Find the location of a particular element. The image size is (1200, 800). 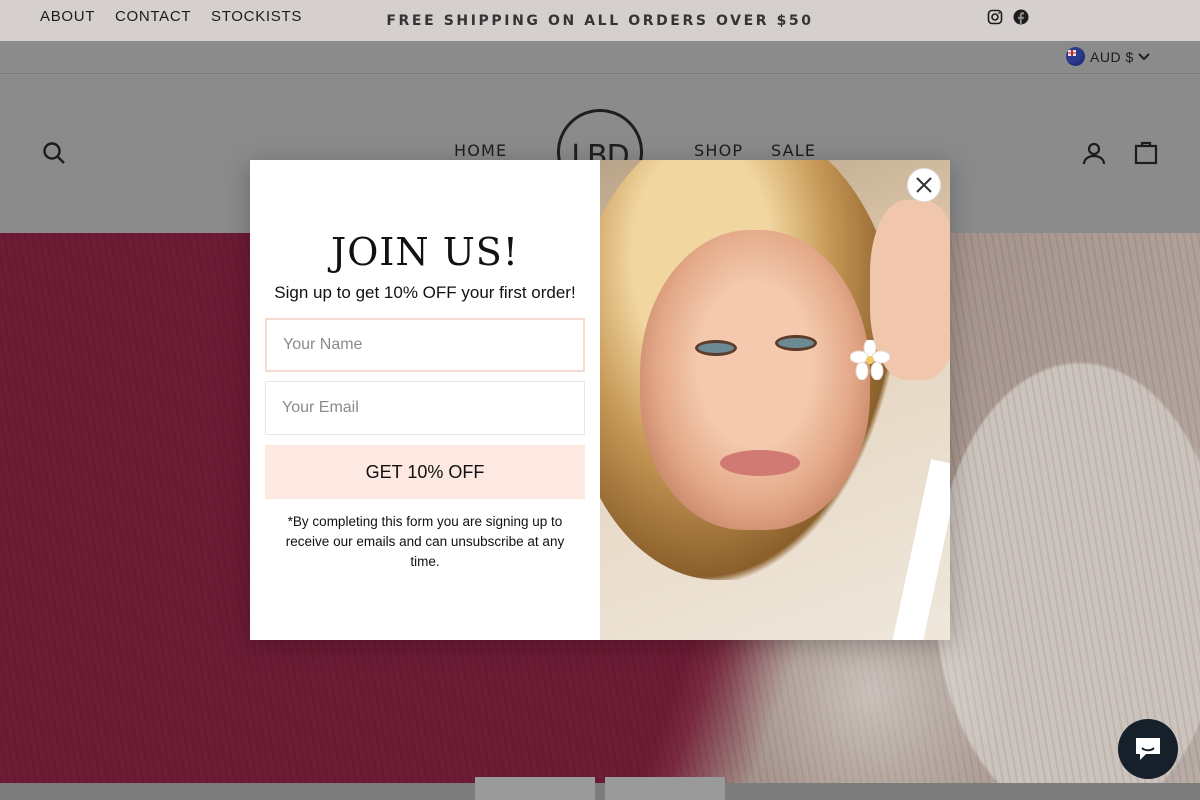

flower-earring-image is located at coordinates (870, 360).